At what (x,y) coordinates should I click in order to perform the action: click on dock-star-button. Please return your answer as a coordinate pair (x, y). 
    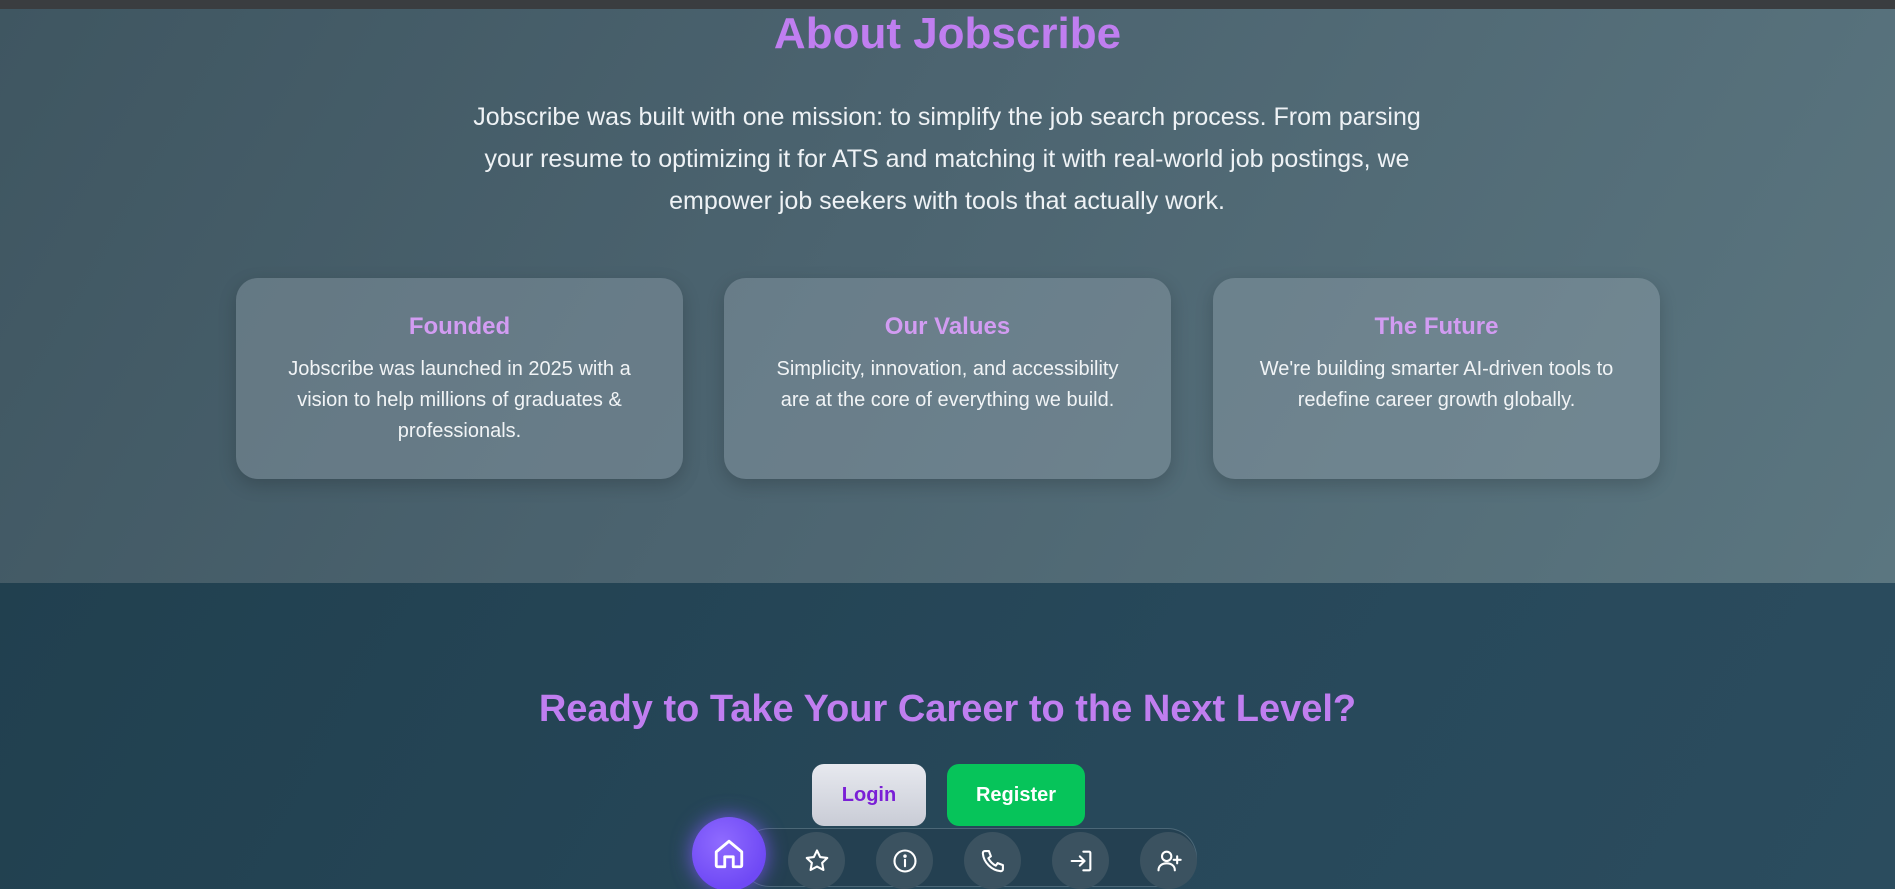
    Looking at the image, I should click on (816, 860).